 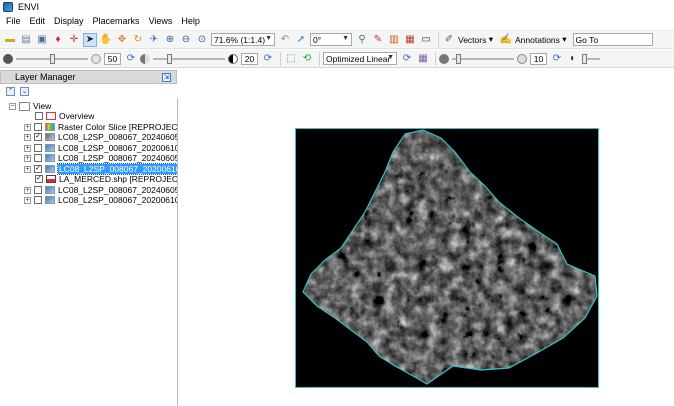 What do you see at coordinates (100, 127) in the screenshot?
I see `layer-row: + Raster Color Slice [REPROJECT` at bounding box center [100, 127].